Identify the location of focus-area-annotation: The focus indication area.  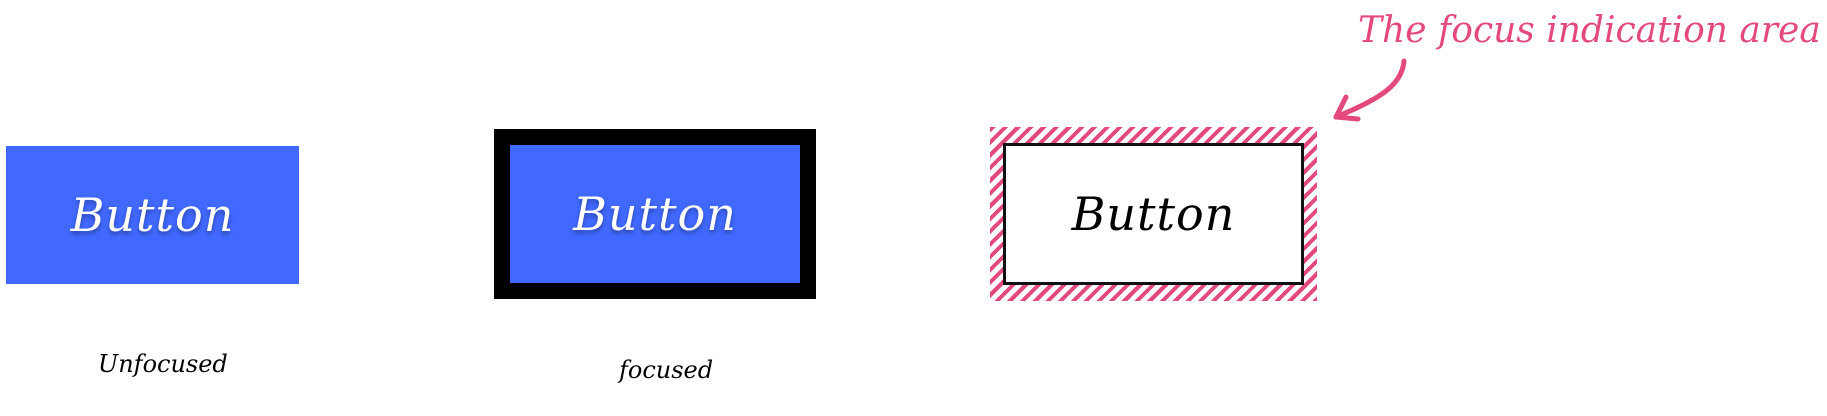
(1589, 30).